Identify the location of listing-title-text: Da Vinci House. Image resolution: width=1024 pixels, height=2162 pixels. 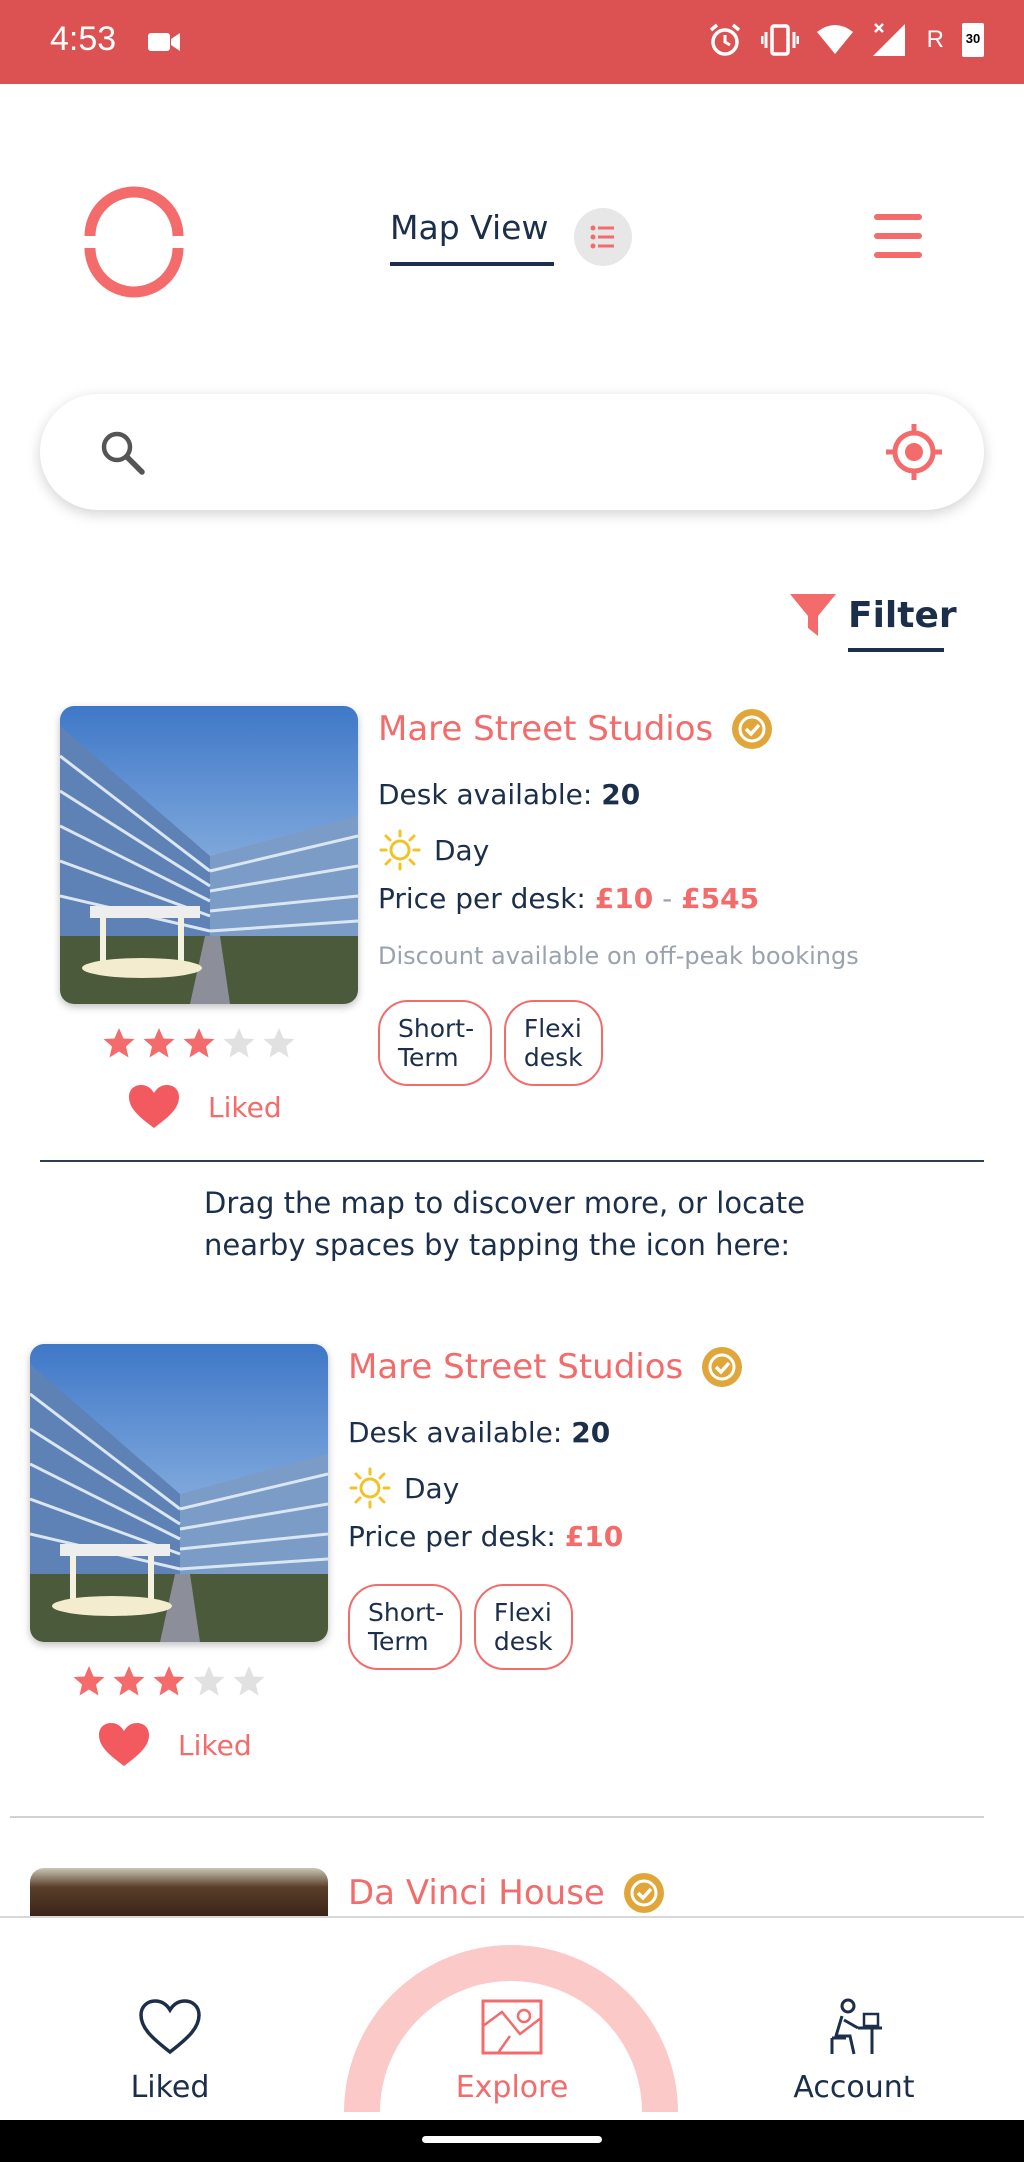
(476, 1893).